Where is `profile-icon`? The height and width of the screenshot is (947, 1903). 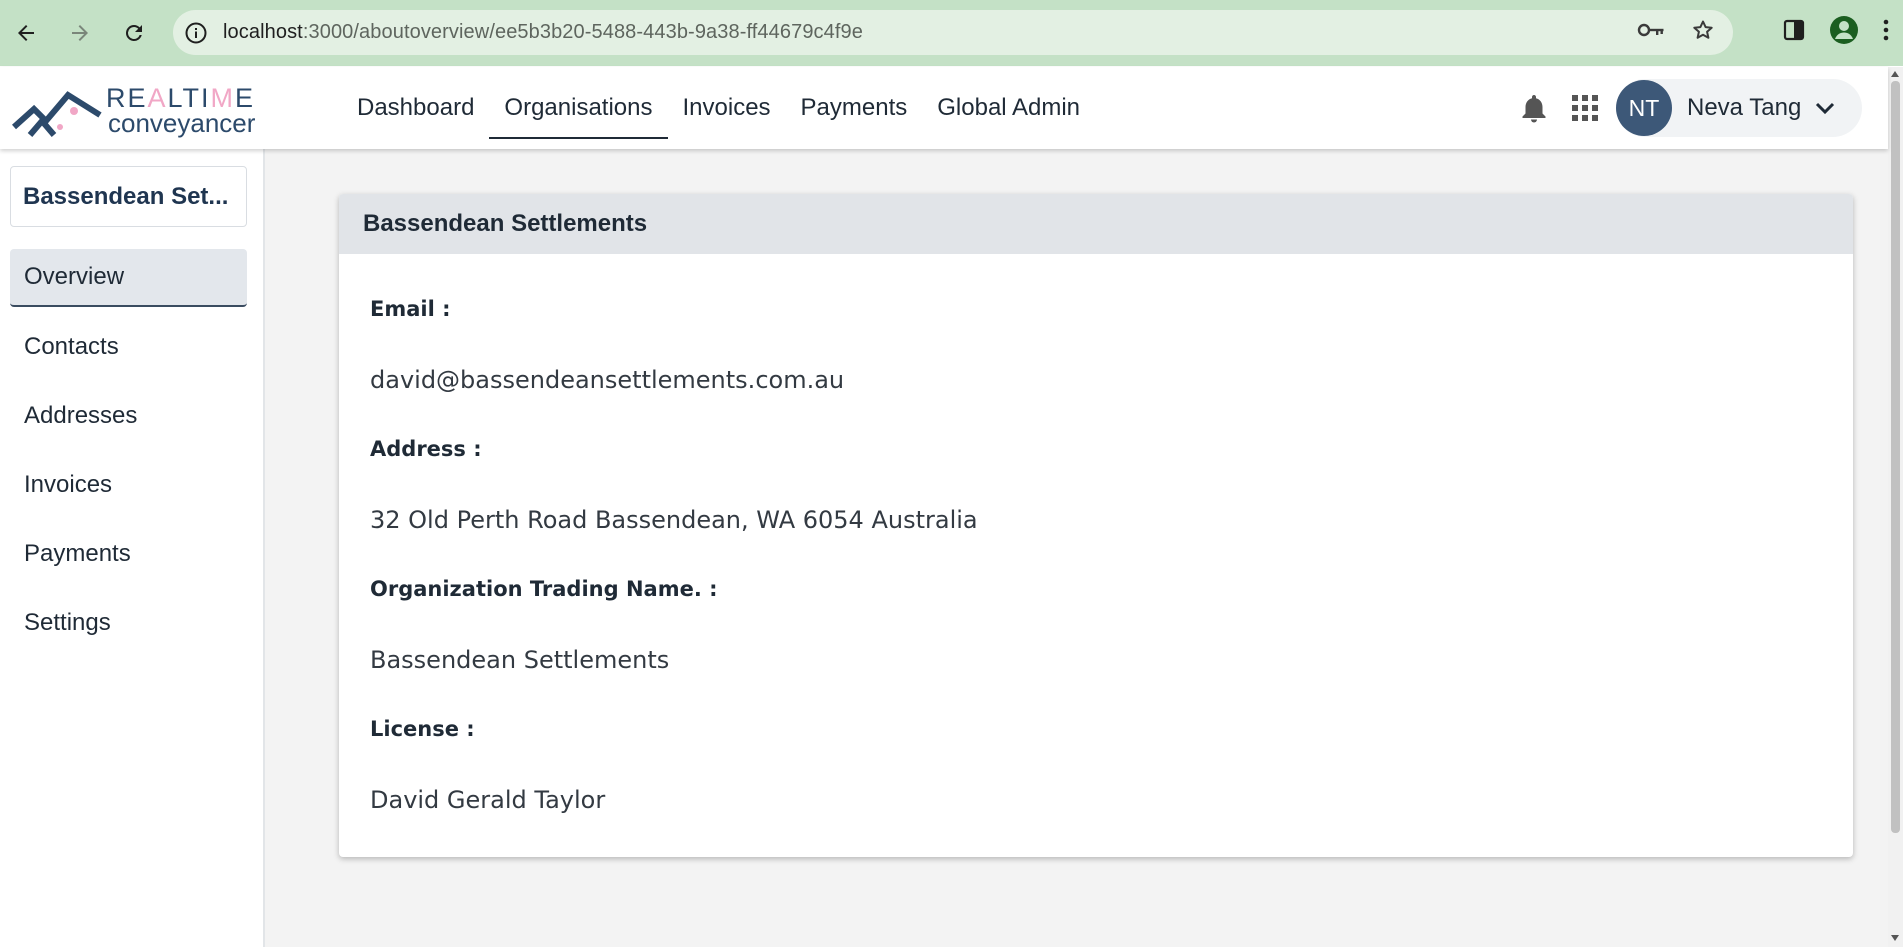
profile-icon is located at coordinates (1844, 32).